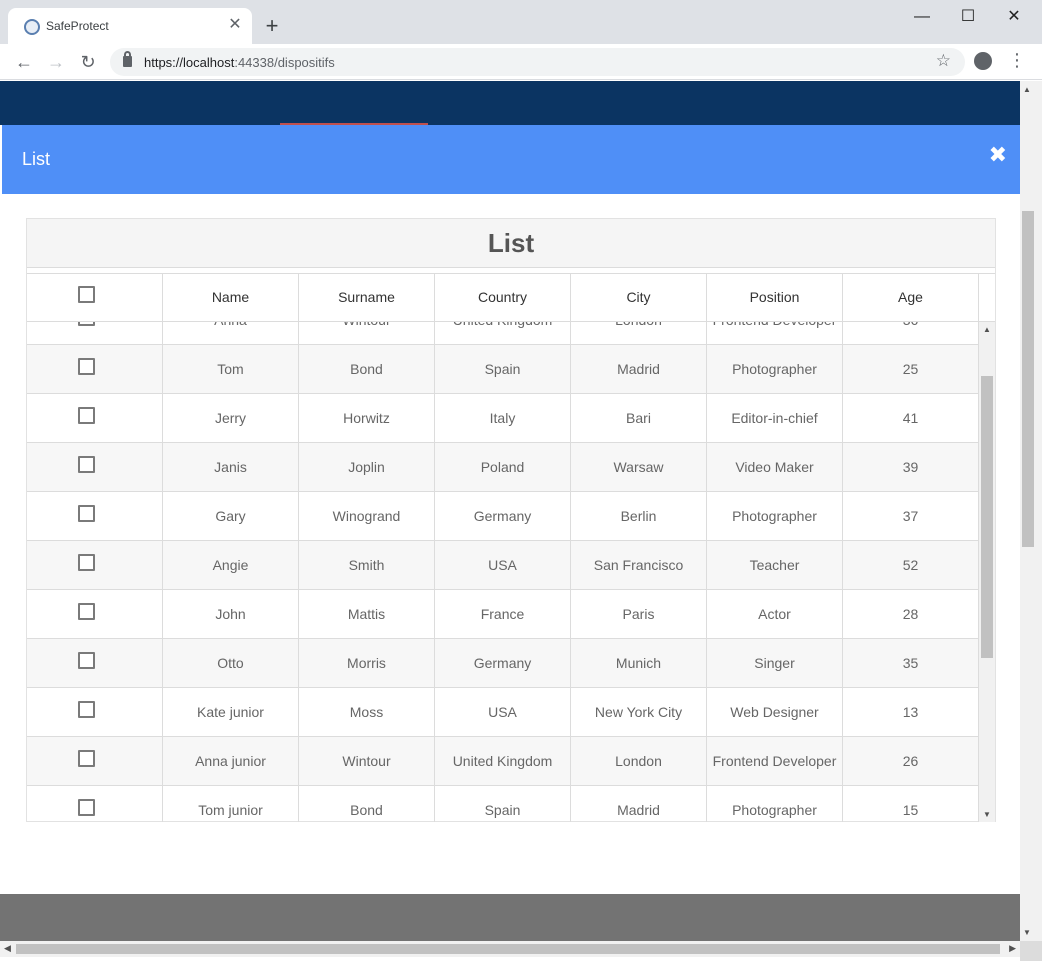 This screenshot has width=1042, height=961. Describe the element at coordinates (86, 294) in the screenshot. I see `select-all-checkbox` at that location.